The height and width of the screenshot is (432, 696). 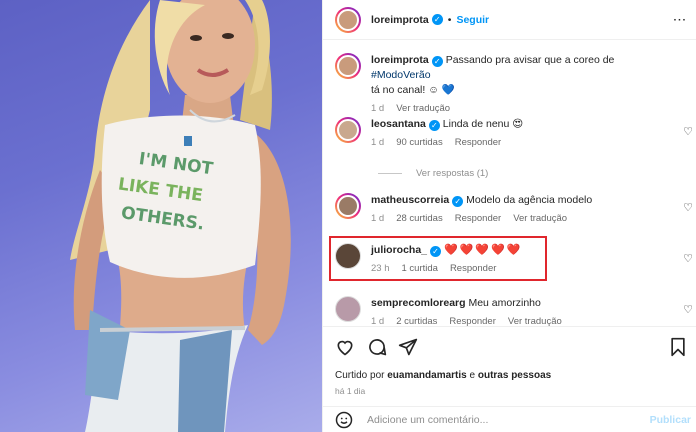 What do you see at coordinates (390, 173) in the screenshot?
I see `replies-line` at bounding box center [390, 173].